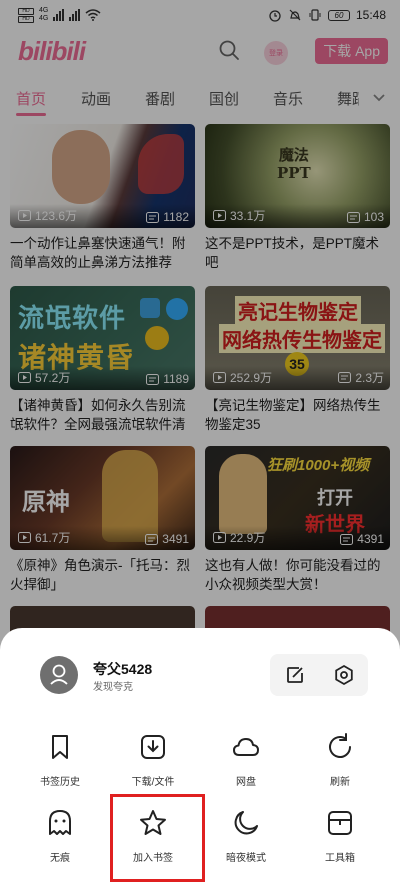  Describe the element at coordinates (340, 760) in the screenshot. I see `menu-refresh: 刷新` at that location.